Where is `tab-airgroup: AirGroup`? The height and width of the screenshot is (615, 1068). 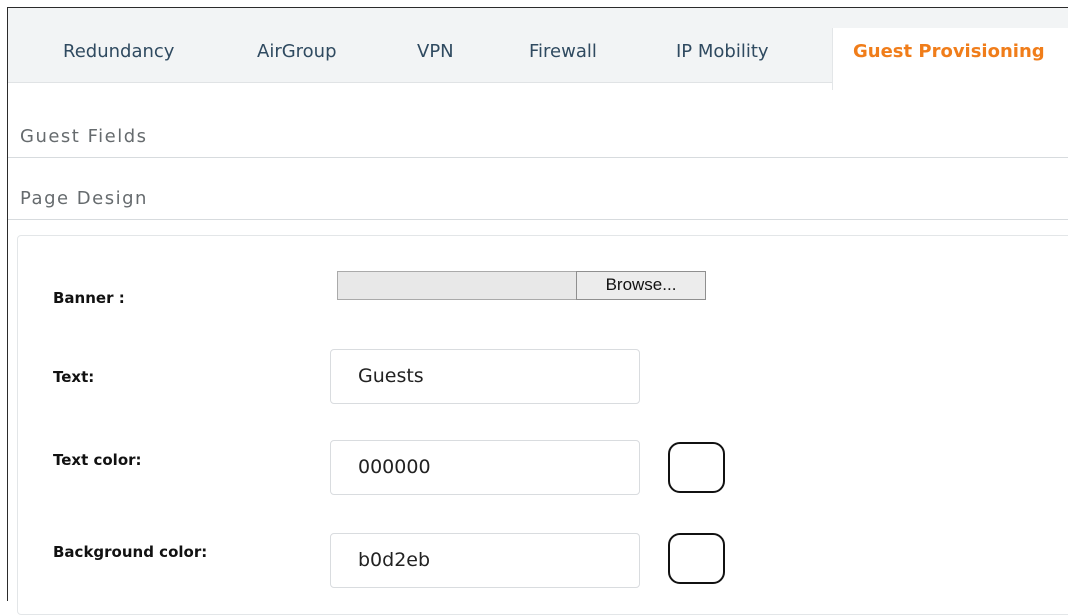 tab-airgroup: AirGroup is located at coordinates (297, 51).